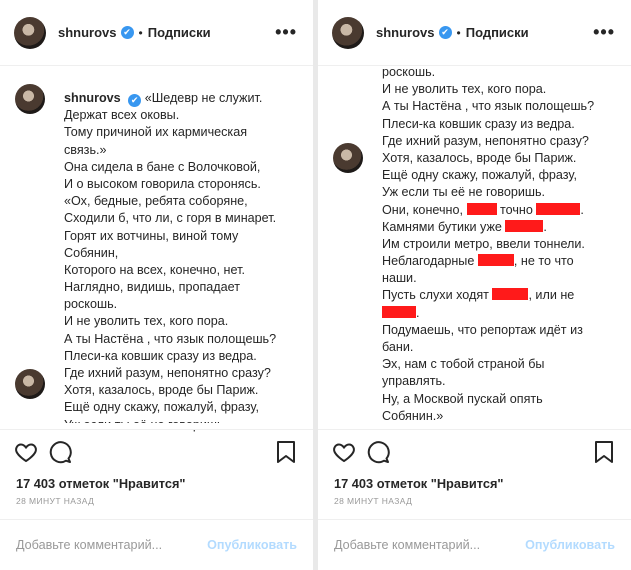 The width and height of the screenshot is (631, 570). I want to click on caption-line: Они, конечно, точно ., so click(502, 210).